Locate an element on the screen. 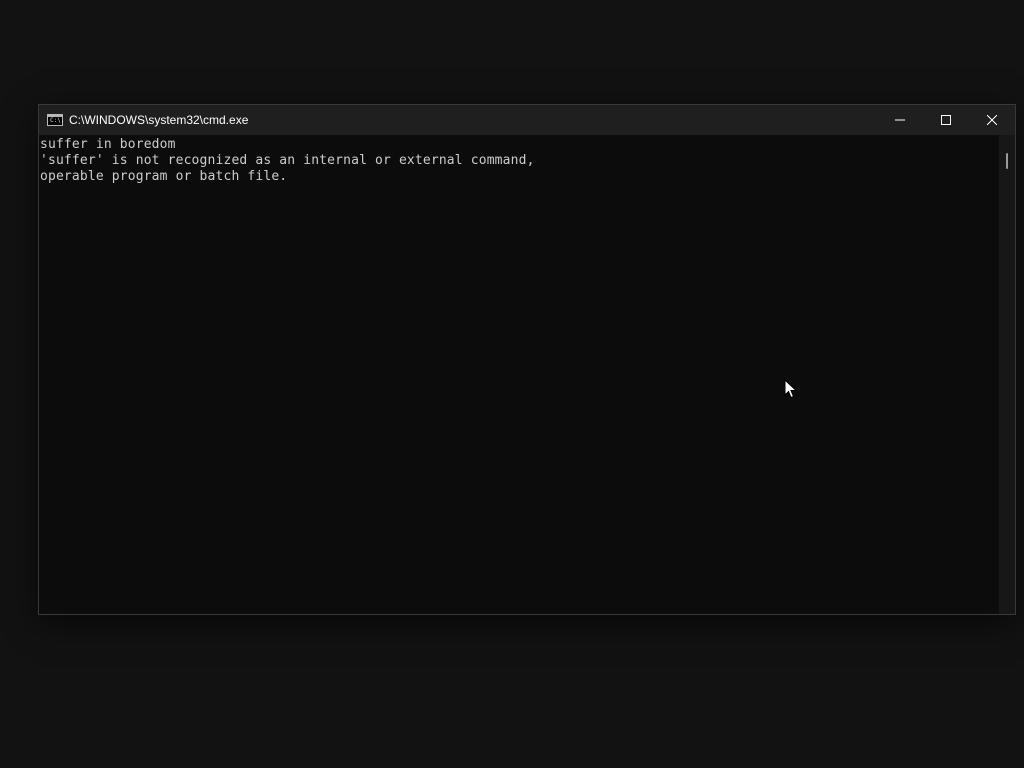  minimize-button is located at coordinates (900, 120).